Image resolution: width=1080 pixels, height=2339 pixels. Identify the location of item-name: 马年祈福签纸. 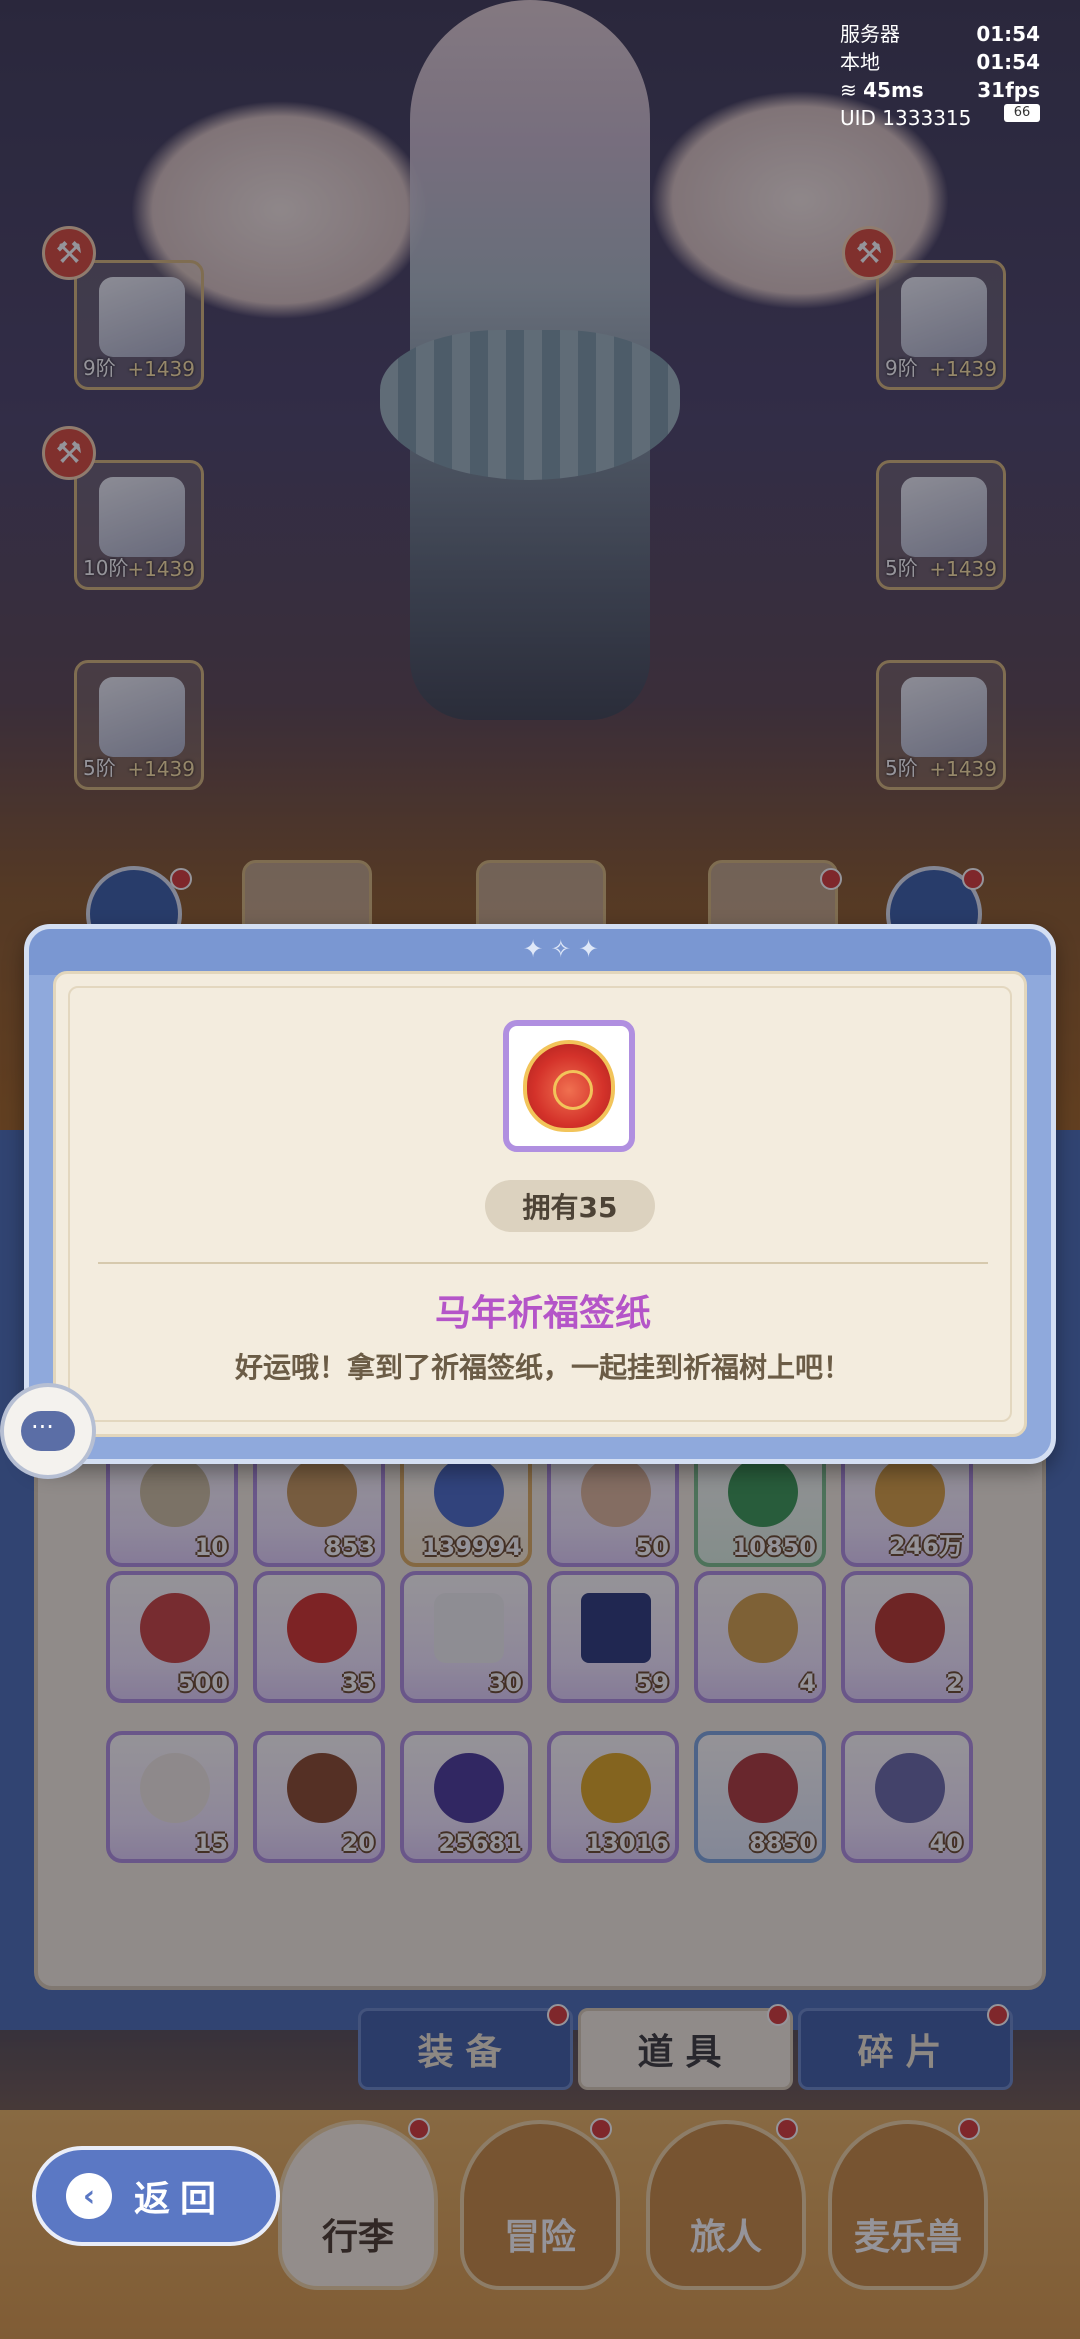
(542, 1313).